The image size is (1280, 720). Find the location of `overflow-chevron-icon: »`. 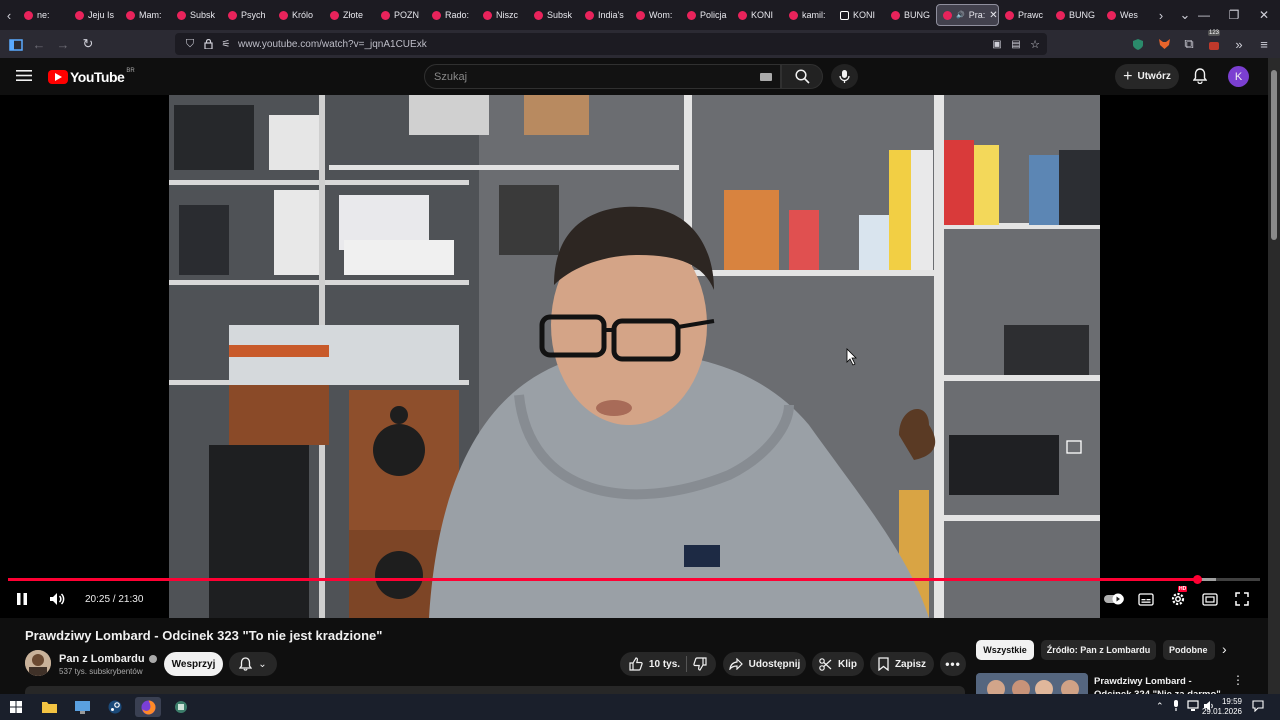

overflow-chevron-icon: » is located at coordinates (1239, 44).